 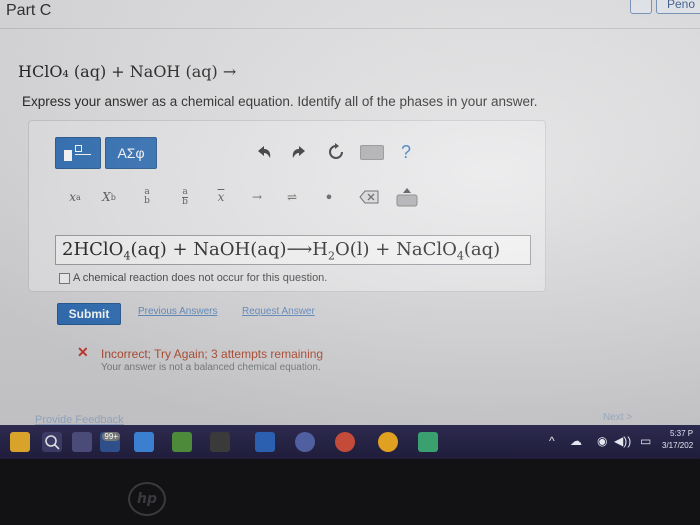 I want to click on keyboard-icon, so click(x=372, y=152).